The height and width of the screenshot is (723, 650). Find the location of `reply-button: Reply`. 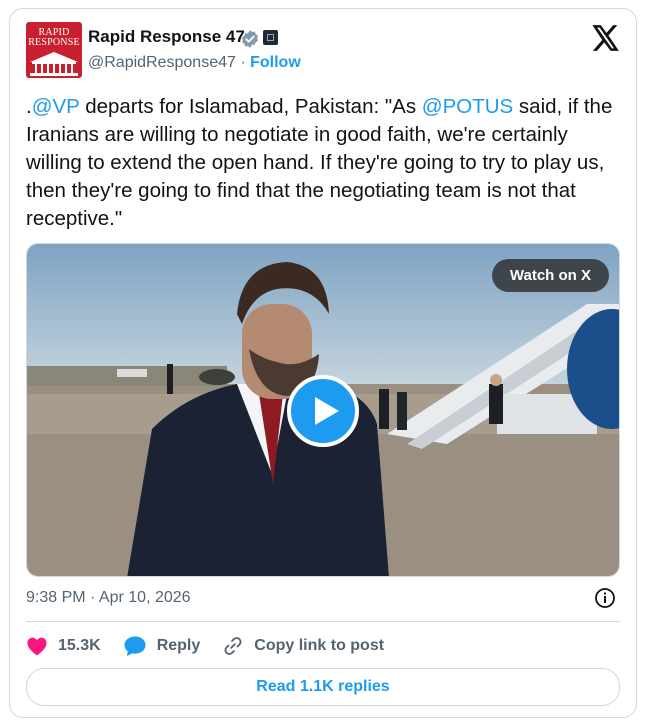

reply-button: Reply is located at coordinates (162, 646).